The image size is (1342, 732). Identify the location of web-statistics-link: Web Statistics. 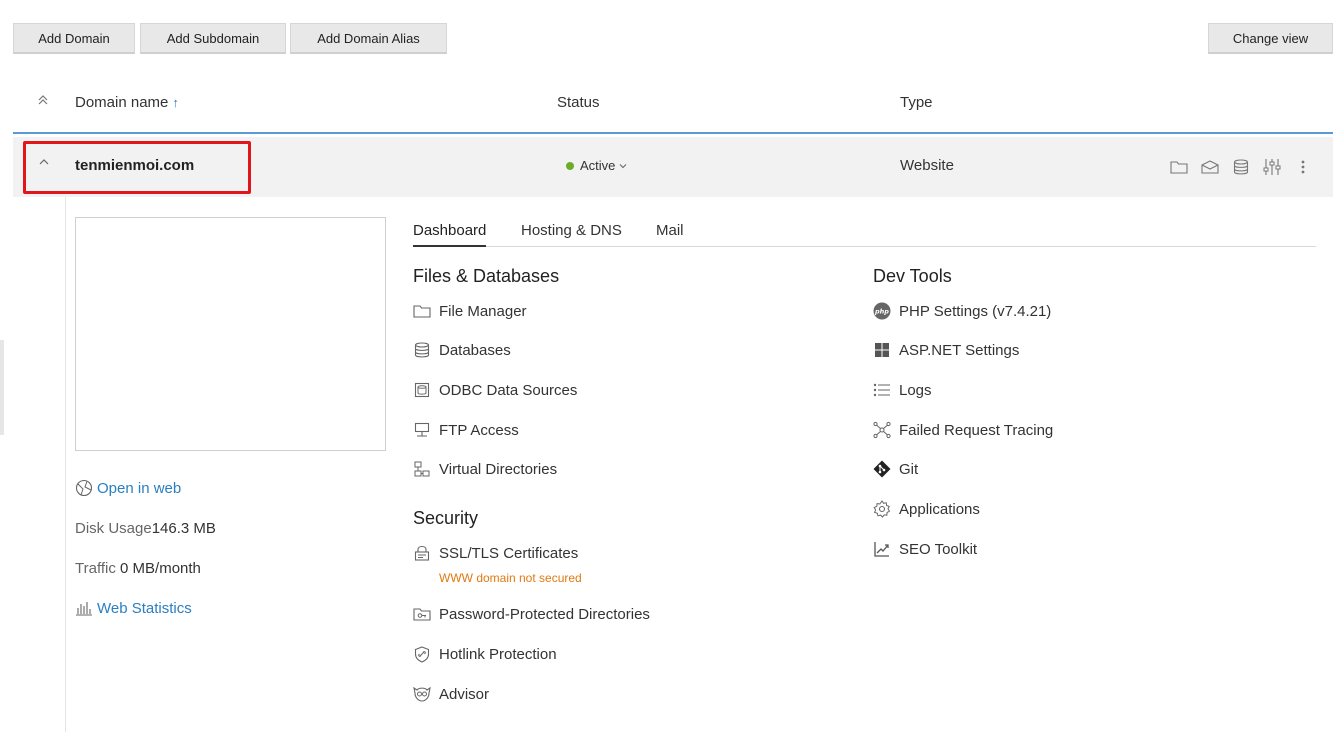
(145, 608).